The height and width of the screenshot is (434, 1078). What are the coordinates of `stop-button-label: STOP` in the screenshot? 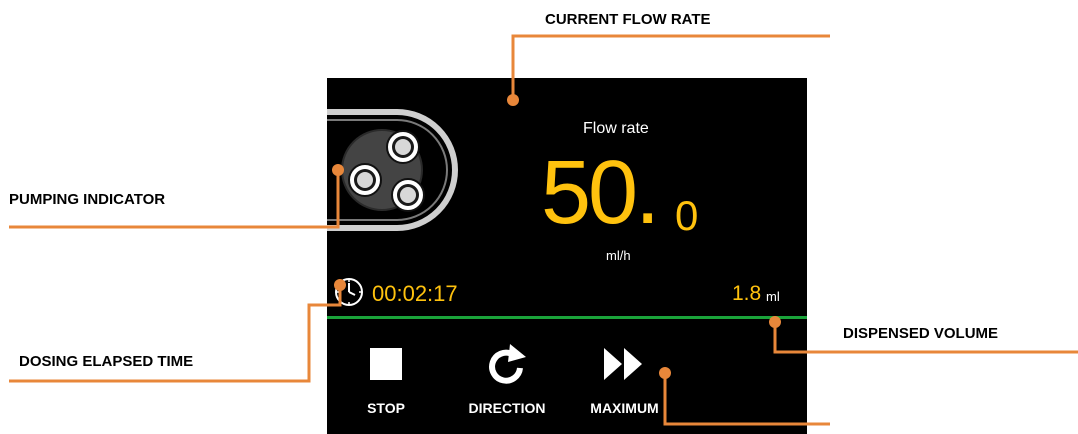 It's located at (386, 408).